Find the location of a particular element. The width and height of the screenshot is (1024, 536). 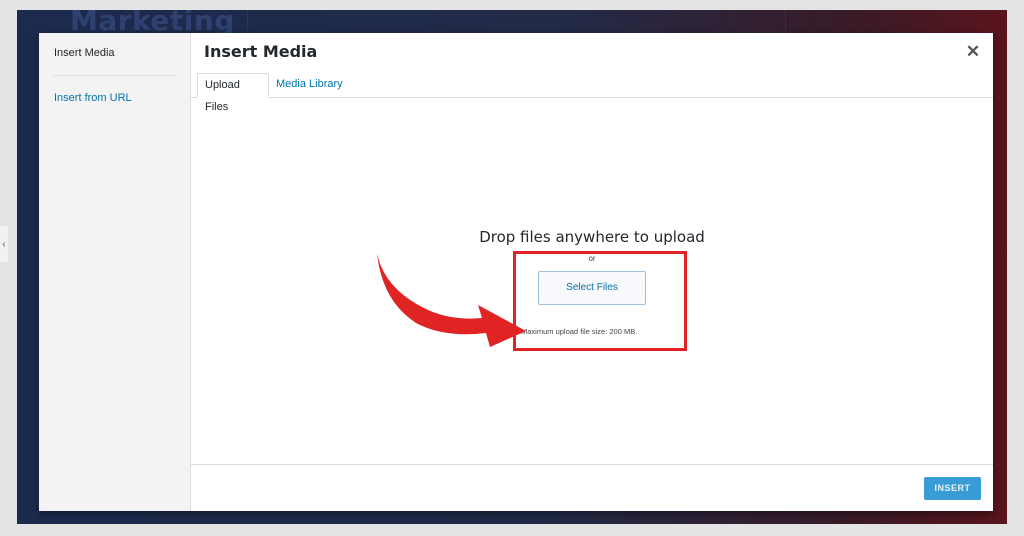

chevron-left-icon: ‹ is located at coordinates (4, 244).